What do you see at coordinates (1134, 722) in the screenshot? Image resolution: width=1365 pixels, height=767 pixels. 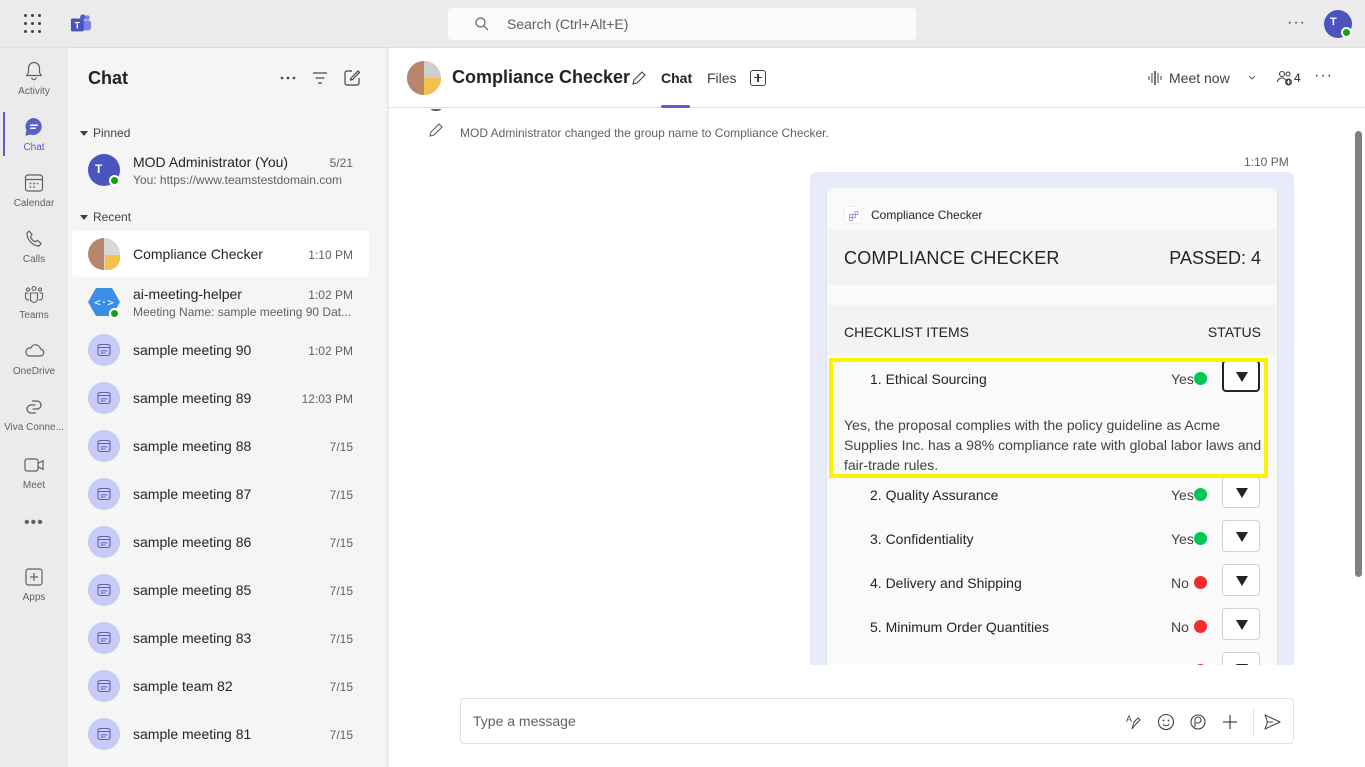 I see `format-icon: A` at bounding box center [1134, 722].